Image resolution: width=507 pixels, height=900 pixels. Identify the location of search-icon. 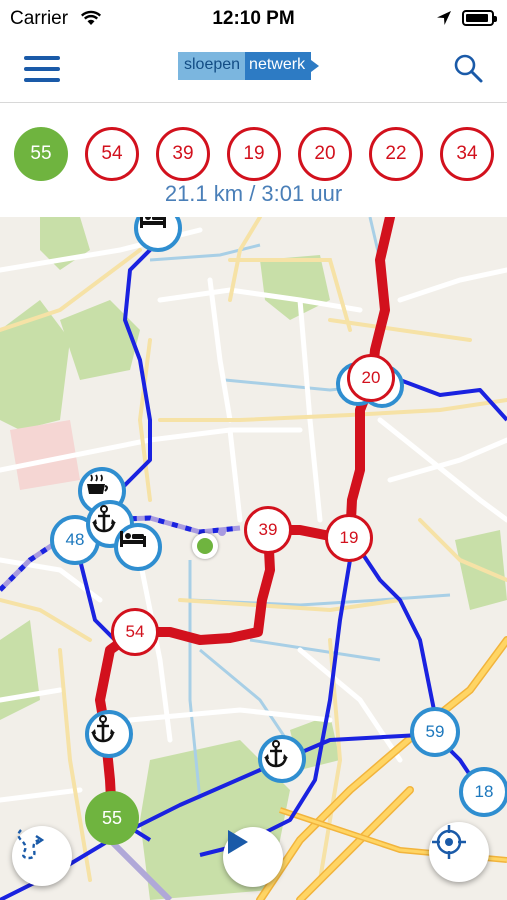
(468, 68).